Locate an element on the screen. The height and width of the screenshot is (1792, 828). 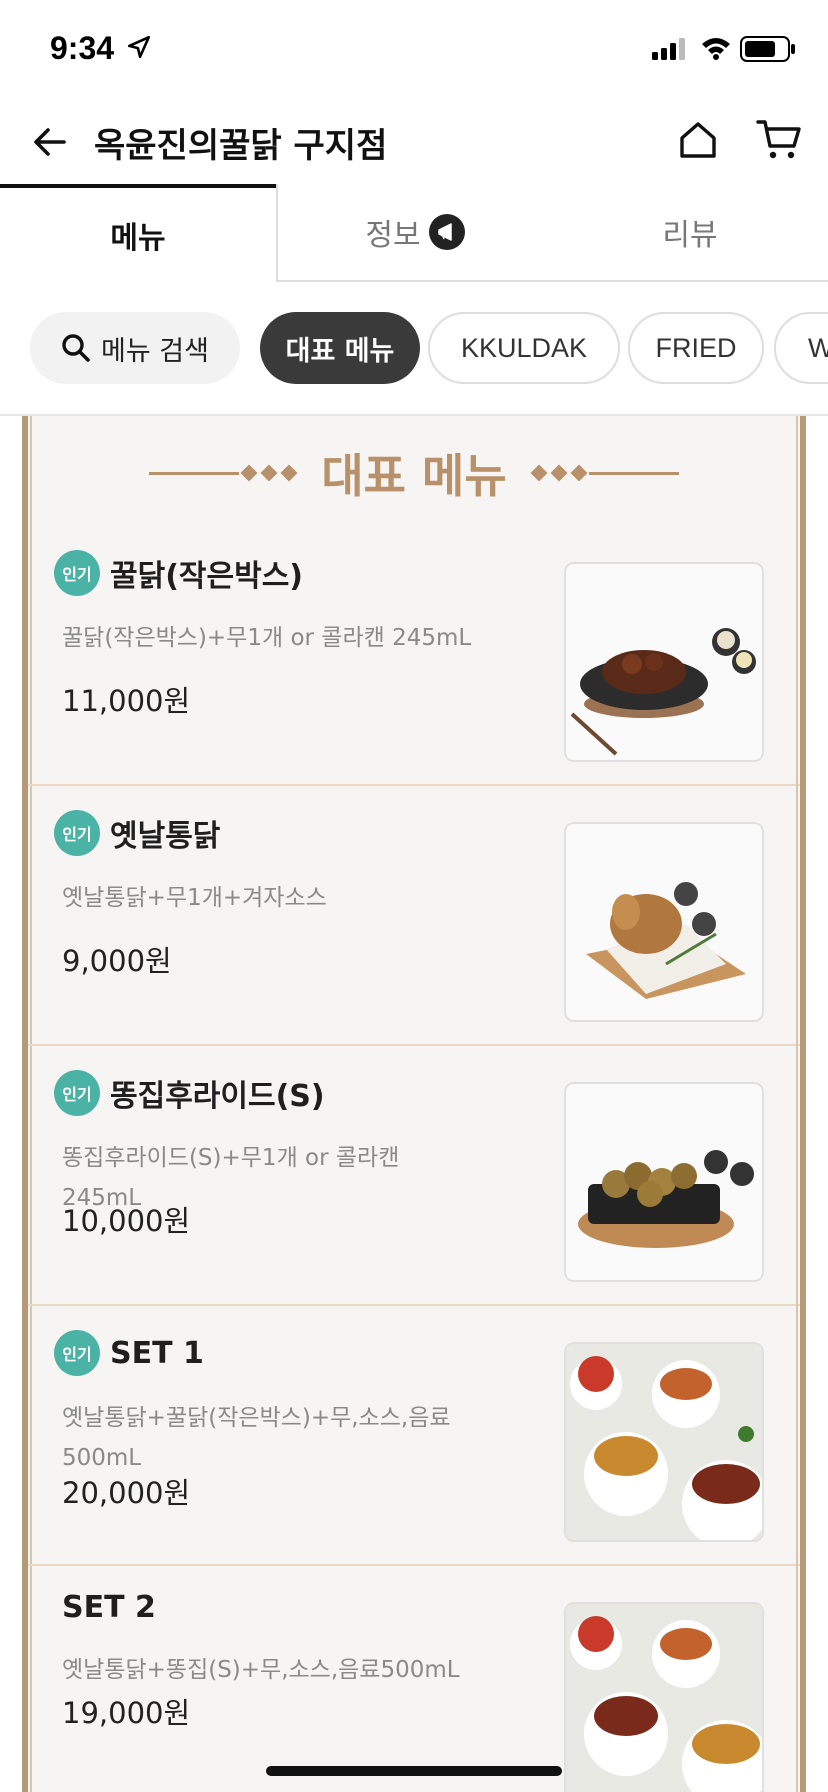
tab-info: 정보 is located at coordinates (414, 233).